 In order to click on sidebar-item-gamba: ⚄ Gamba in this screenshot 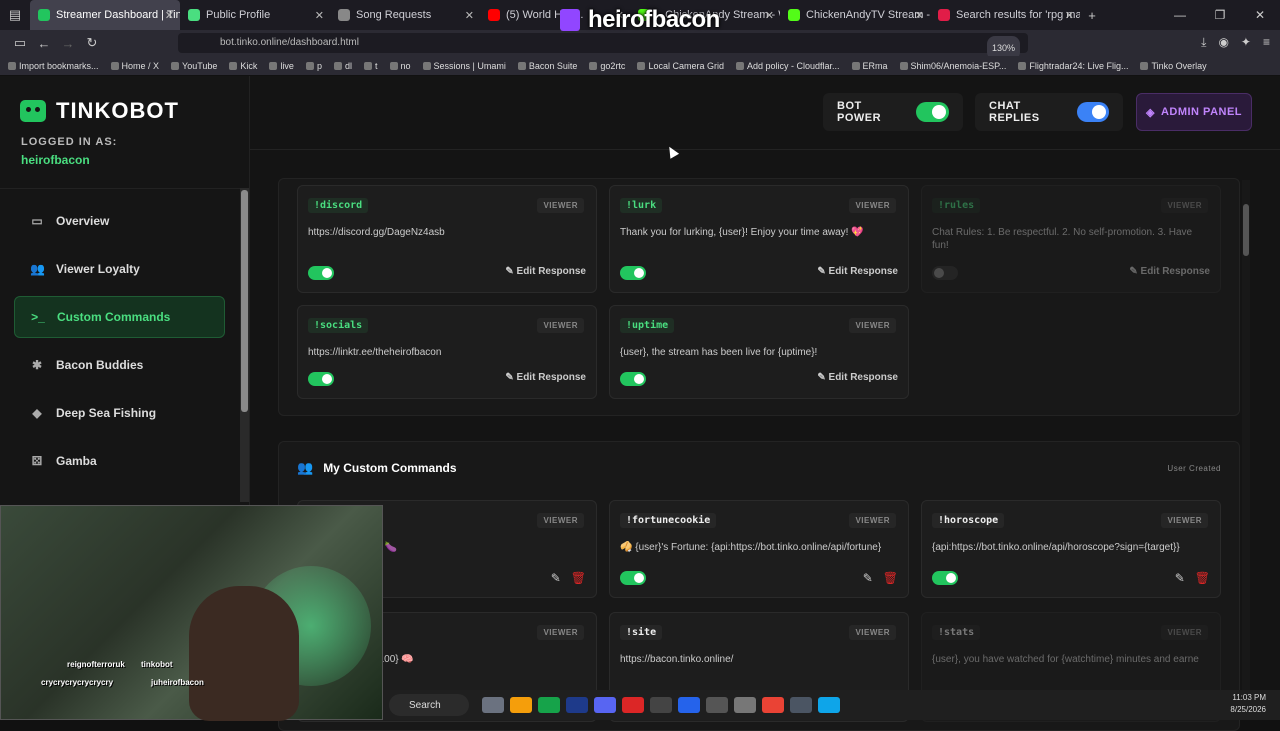, I will do `click(119, 461)`.